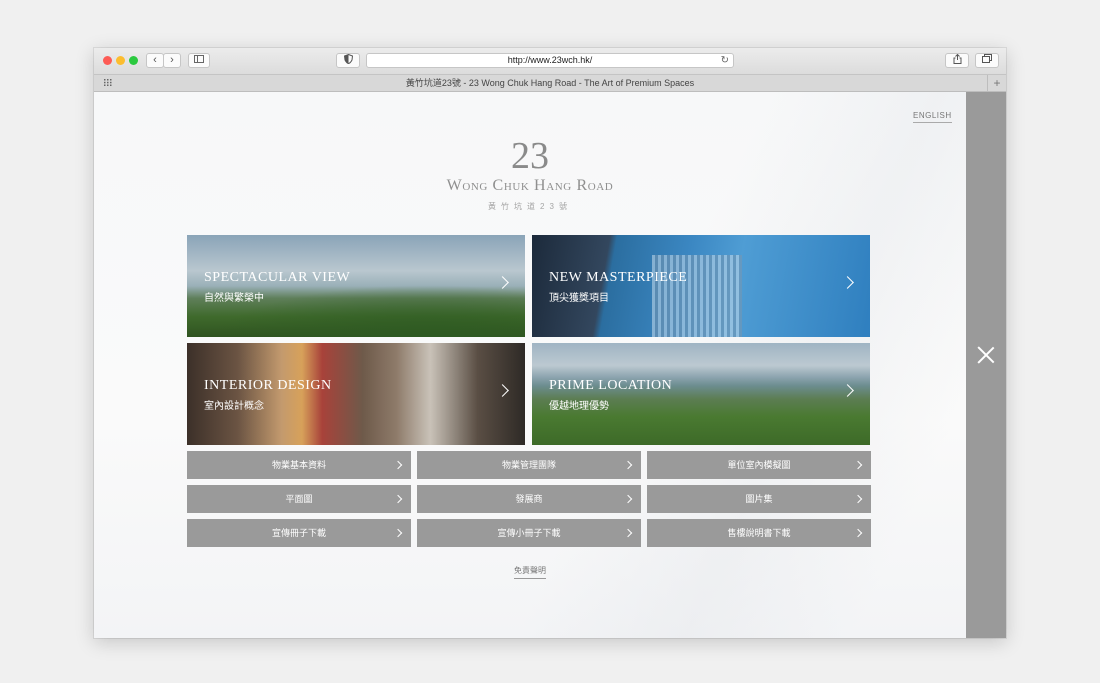 The height and width of the screenshot is (683, 1100). I want to click on side-panel, so click(986, 365).